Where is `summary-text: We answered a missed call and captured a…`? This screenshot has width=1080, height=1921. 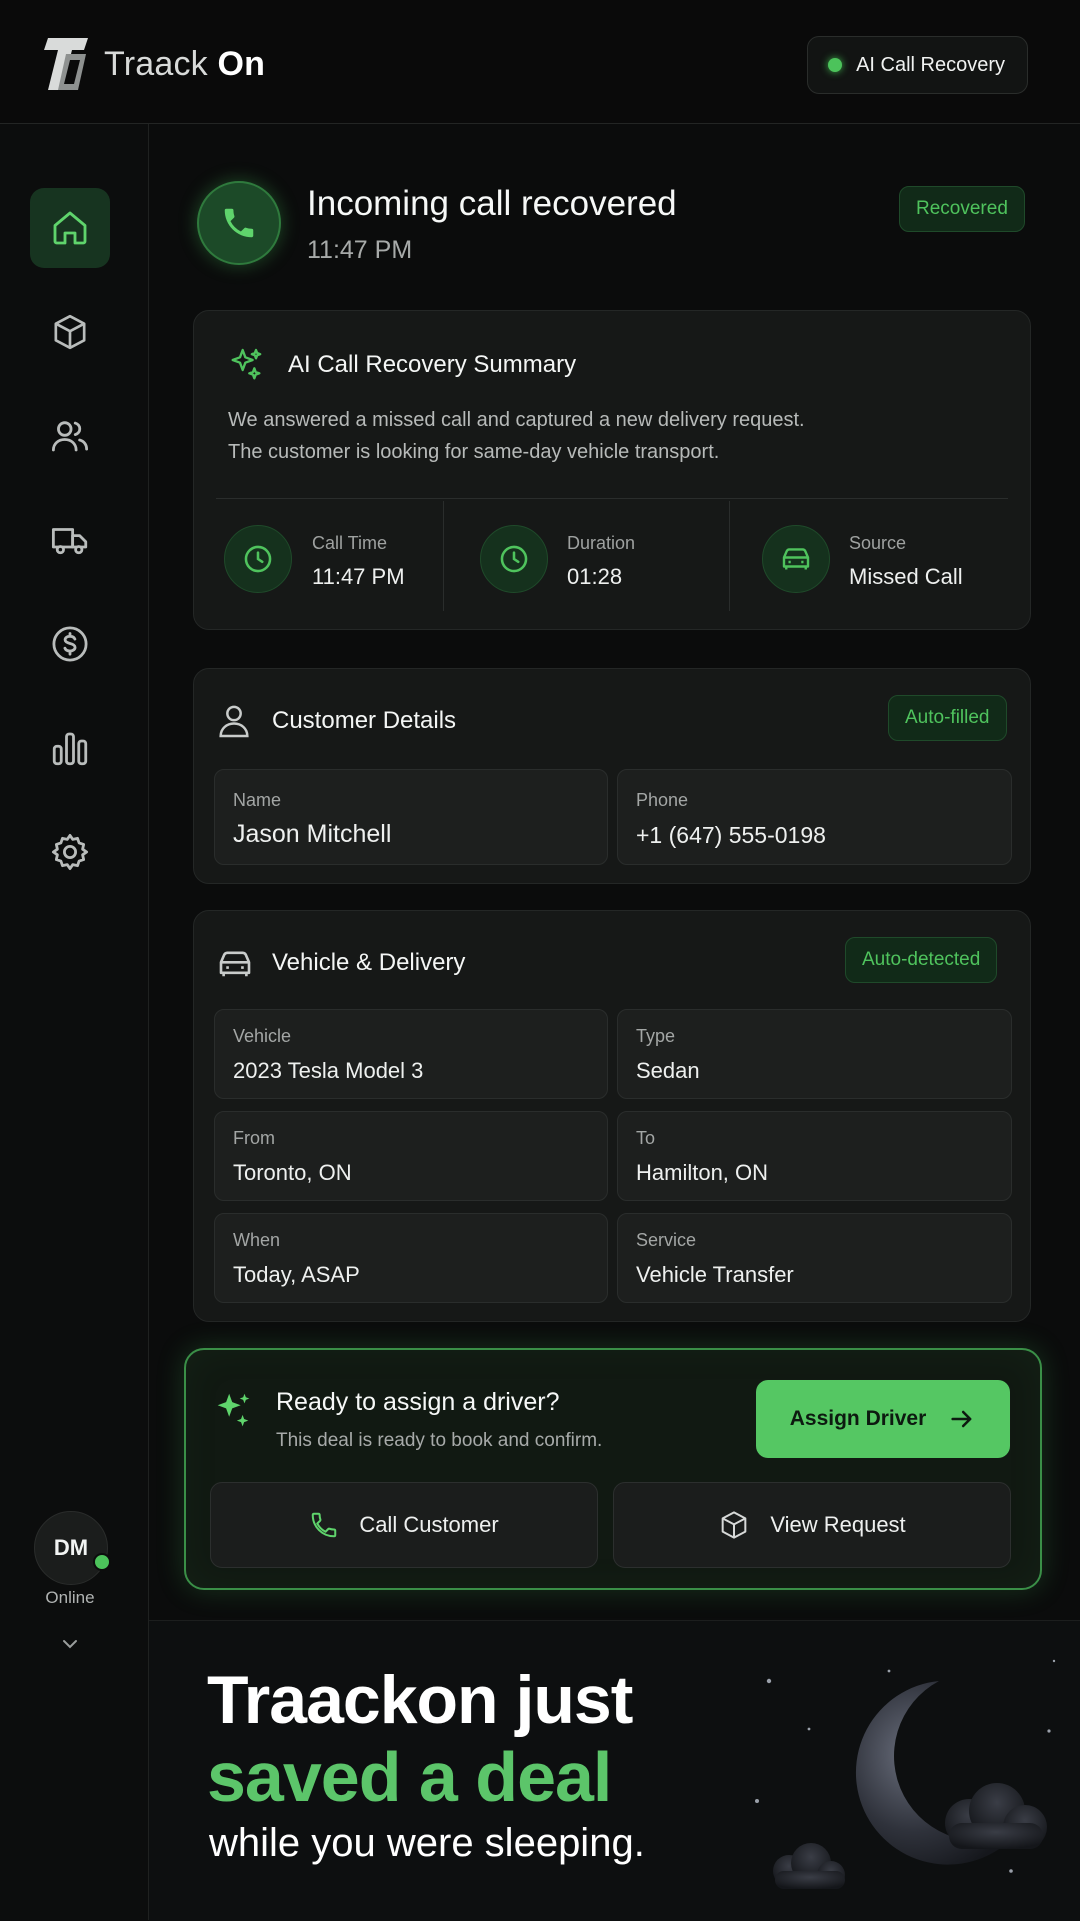
summary-text: We answered a missed call and captured a… is located at coordinates (608, 436).